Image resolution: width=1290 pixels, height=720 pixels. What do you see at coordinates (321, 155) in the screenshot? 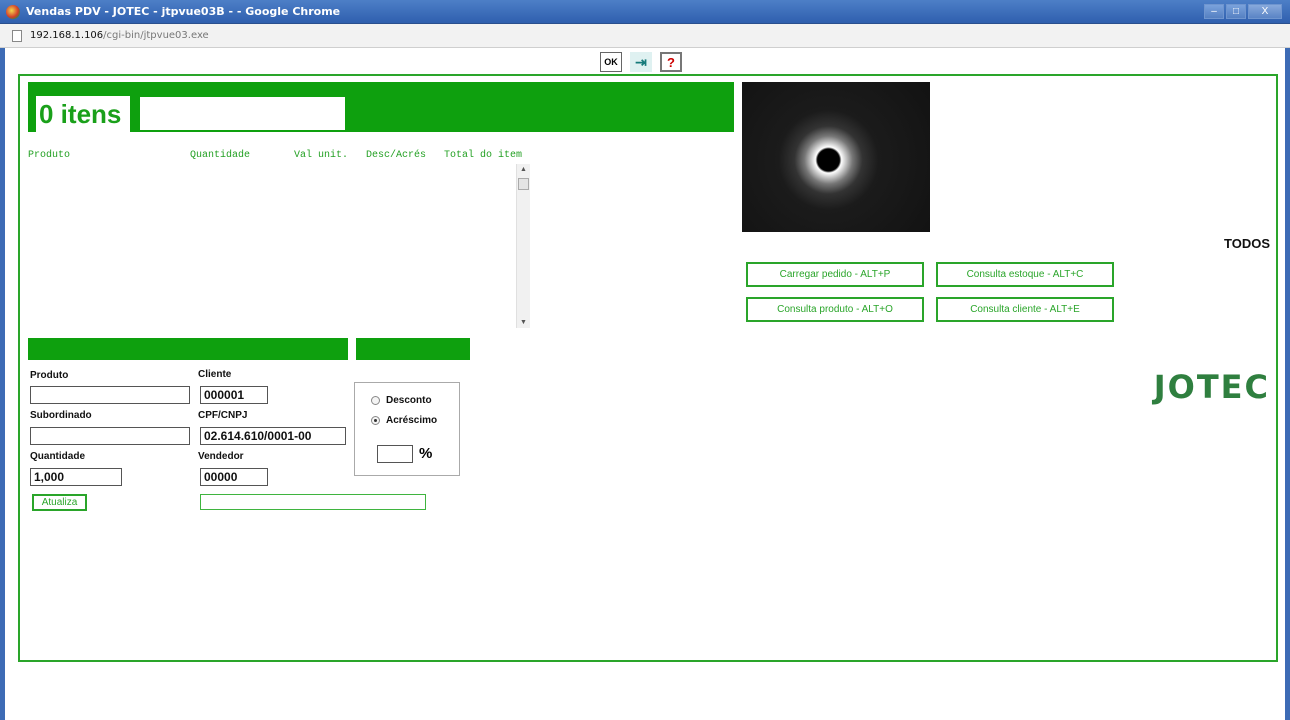
I see `column-val-unit: Val unit.` at bounding box center [321, 155].